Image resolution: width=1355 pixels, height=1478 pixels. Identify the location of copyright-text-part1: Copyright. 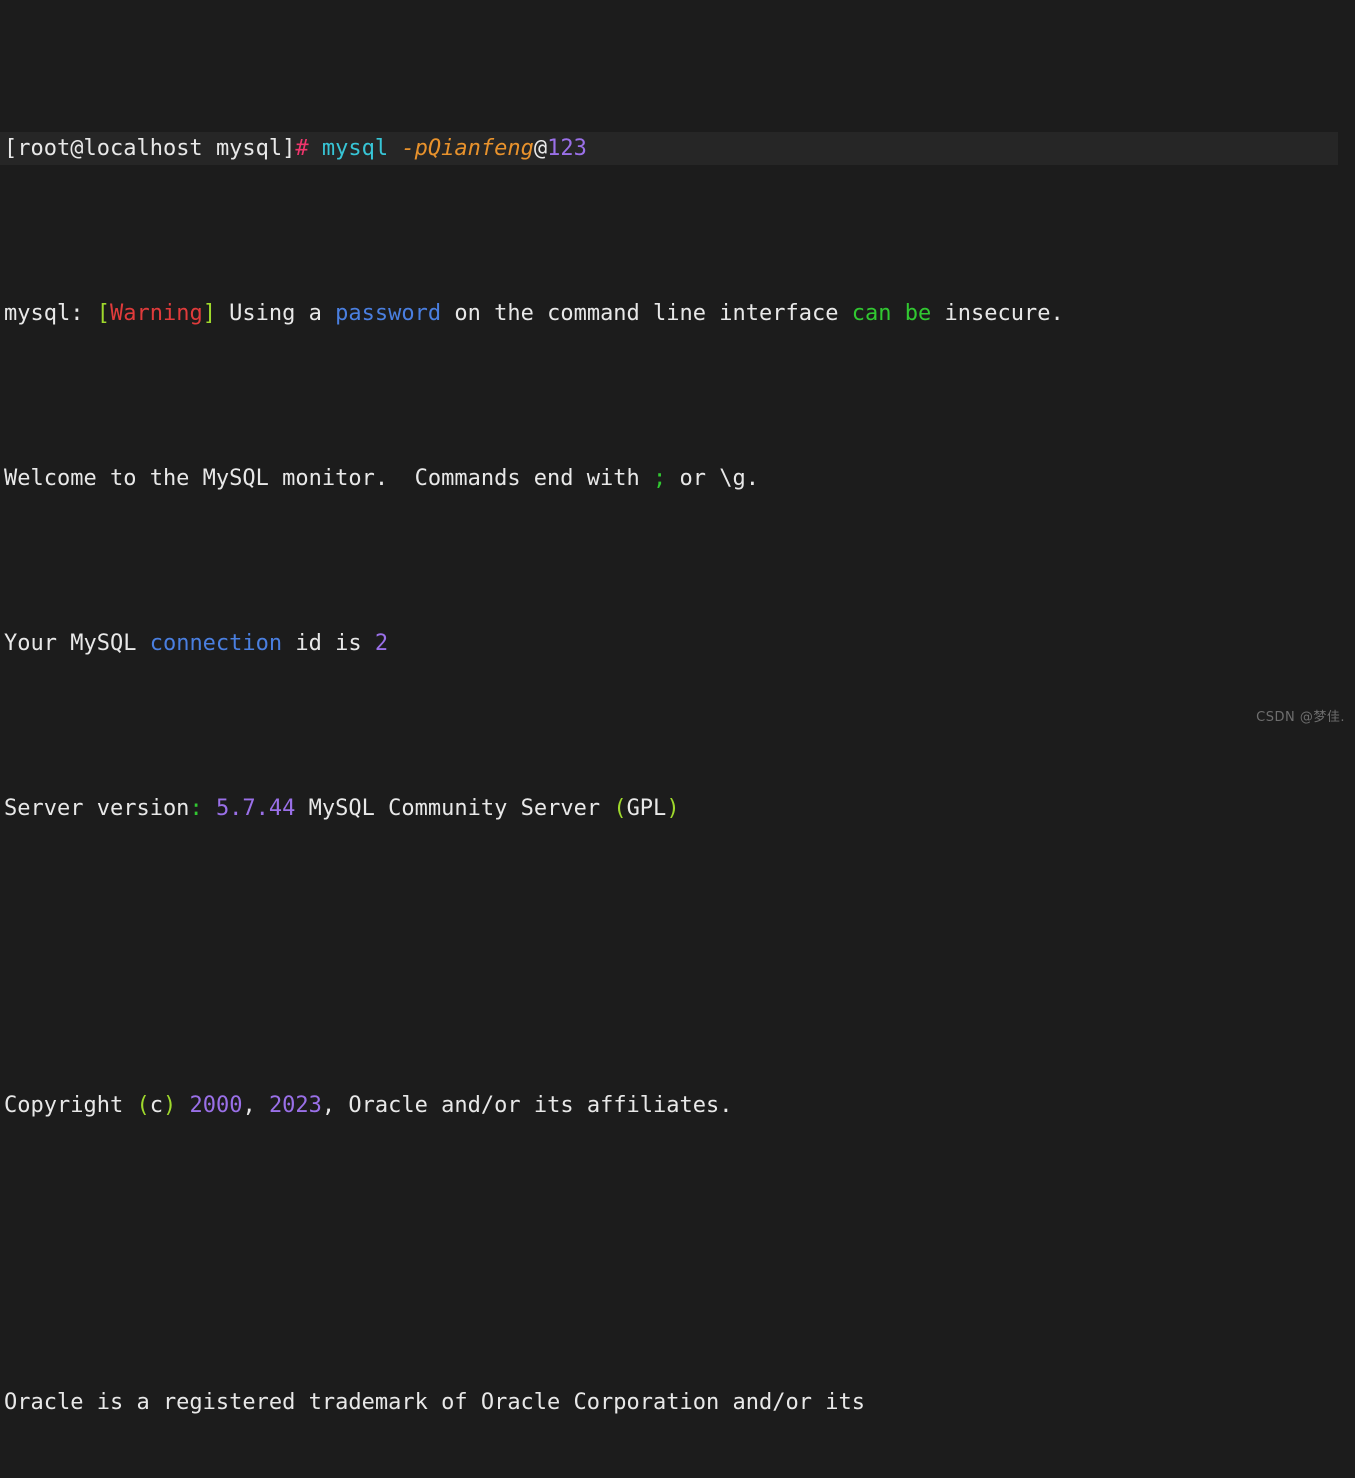
(70, 1105).